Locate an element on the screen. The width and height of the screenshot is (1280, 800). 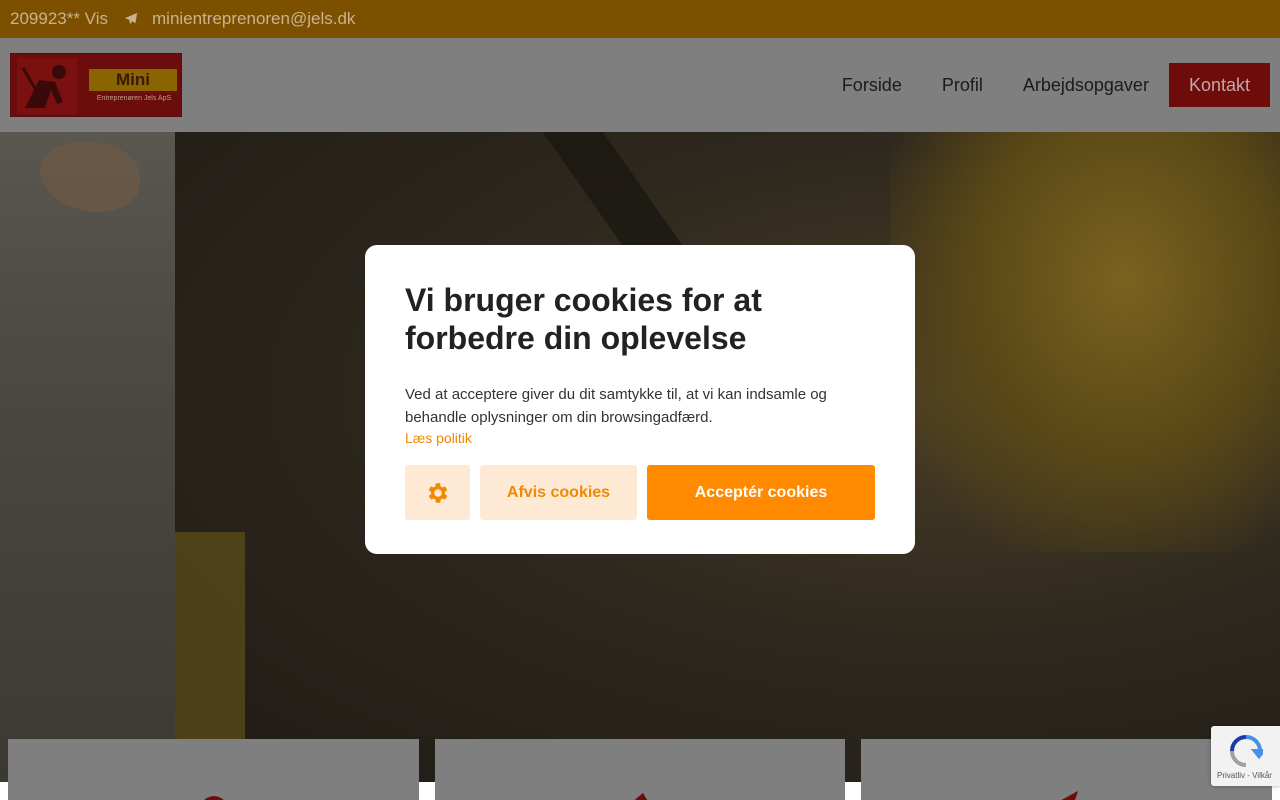
main-nav: Forside Profil Arbejdsopgaver Kontakt is located at coordinates (1036, 85).